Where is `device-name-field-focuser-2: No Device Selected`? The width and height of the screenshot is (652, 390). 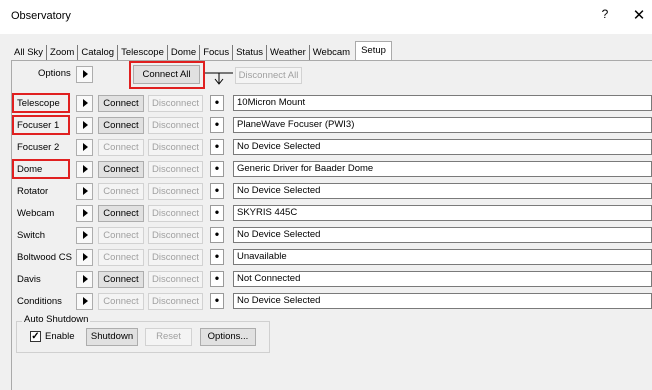
device-name-field-focuser-2: No Device Selected is located at coordinates (442, 147).